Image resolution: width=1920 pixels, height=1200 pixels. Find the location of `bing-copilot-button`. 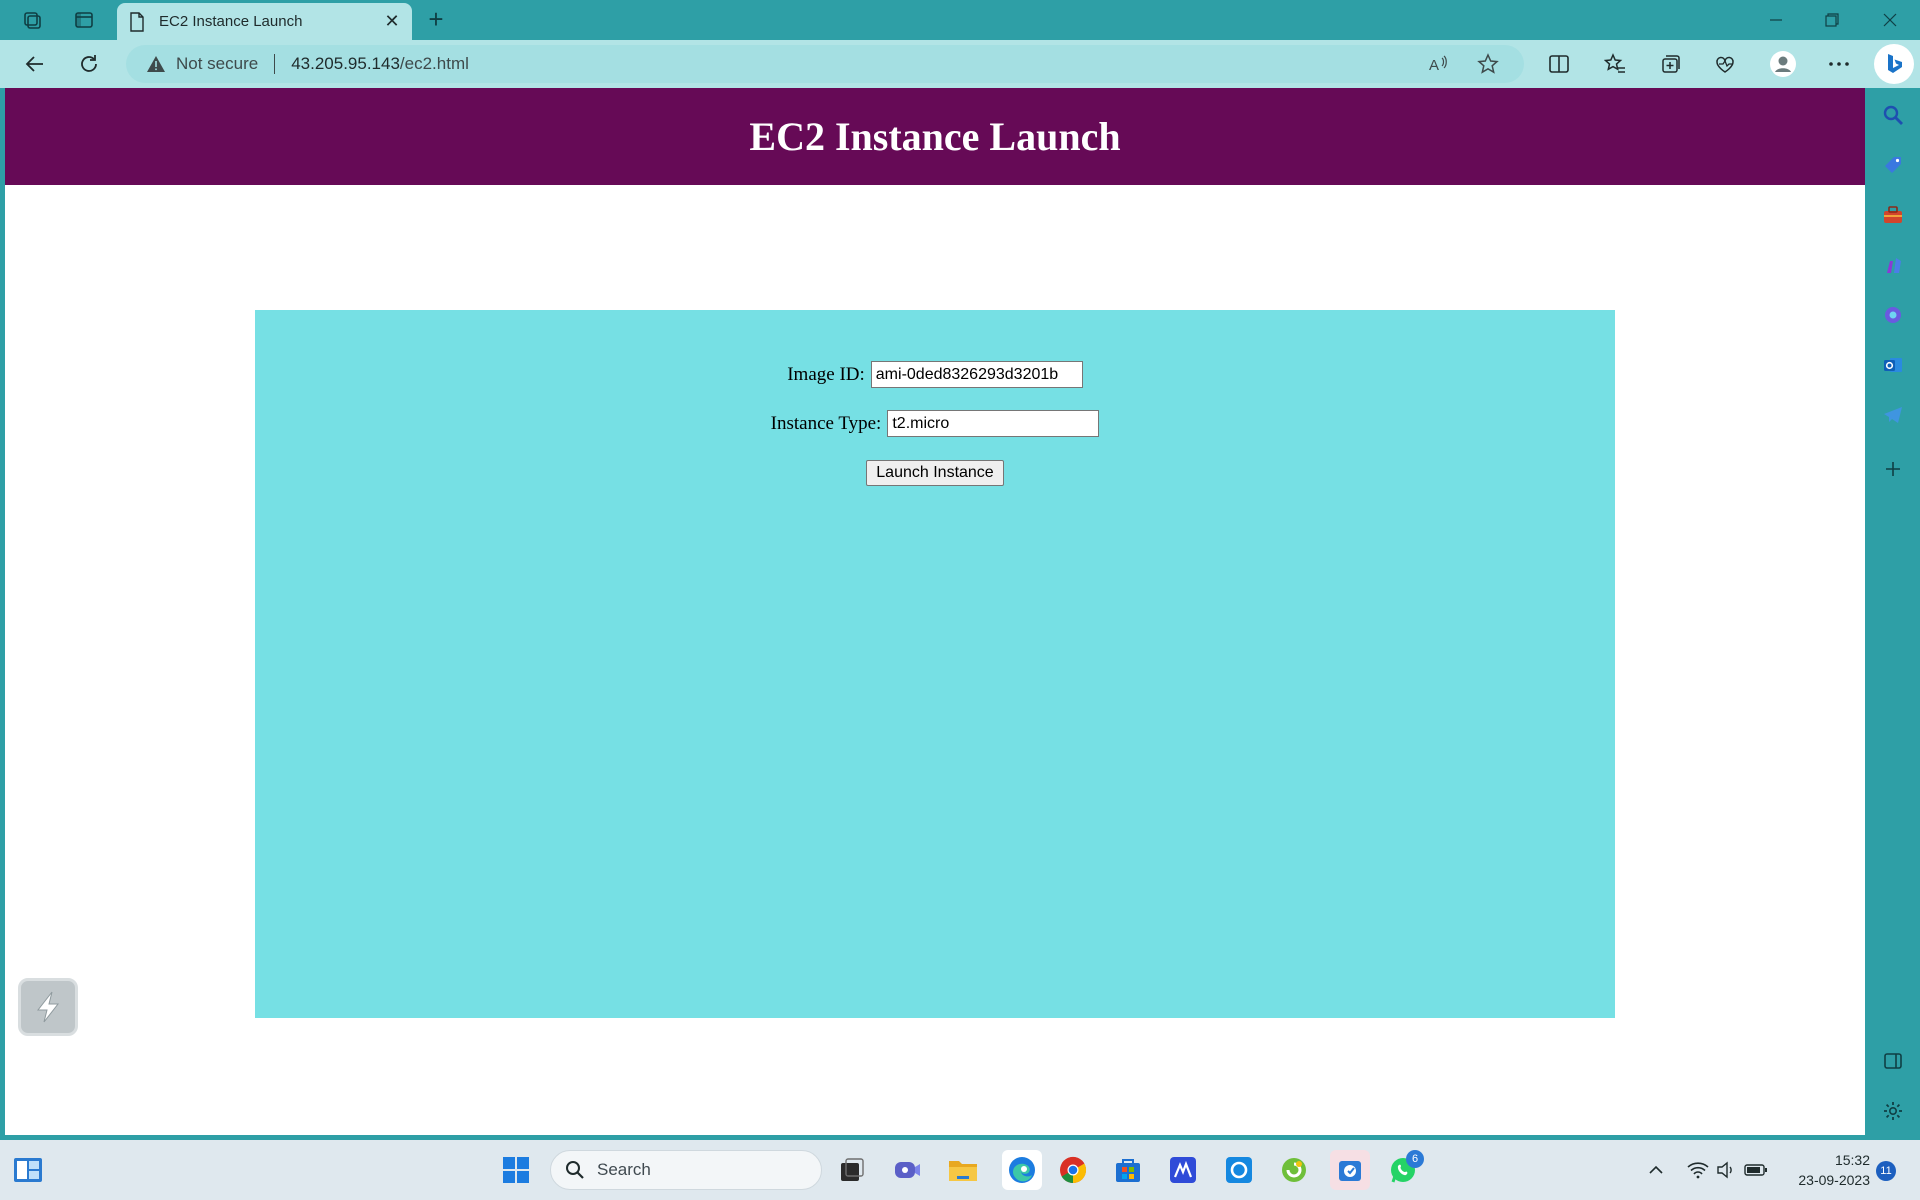

bing-copilot-button is located at coordinates (1894, 64).